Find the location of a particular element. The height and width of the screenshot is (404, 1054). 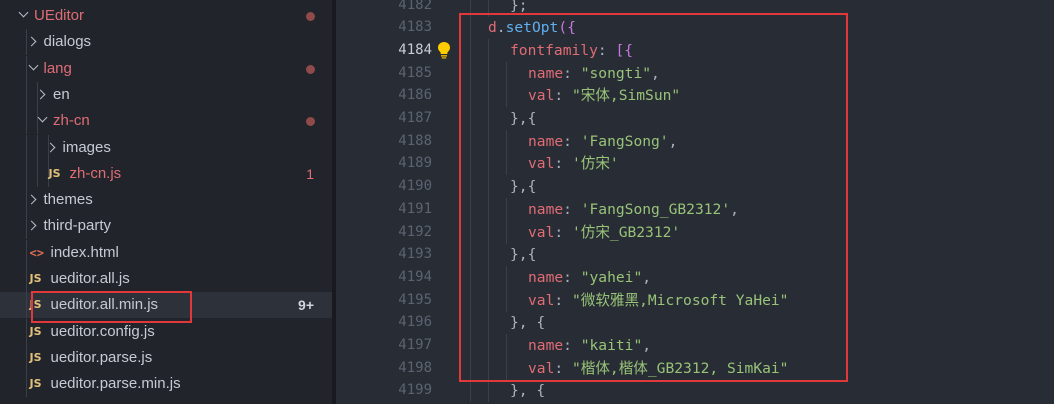

tree-item-zh-cn-js: JS zh-cn.js 1 is located at coordinates (166, 173).